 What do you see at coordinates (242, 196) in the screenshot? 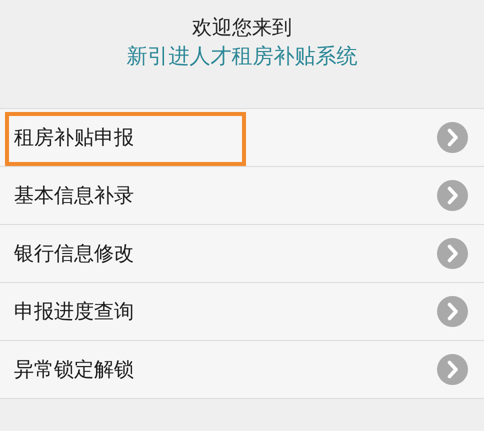
I see `menu-item: 基本信息补录` at bounding box center [242, 196].